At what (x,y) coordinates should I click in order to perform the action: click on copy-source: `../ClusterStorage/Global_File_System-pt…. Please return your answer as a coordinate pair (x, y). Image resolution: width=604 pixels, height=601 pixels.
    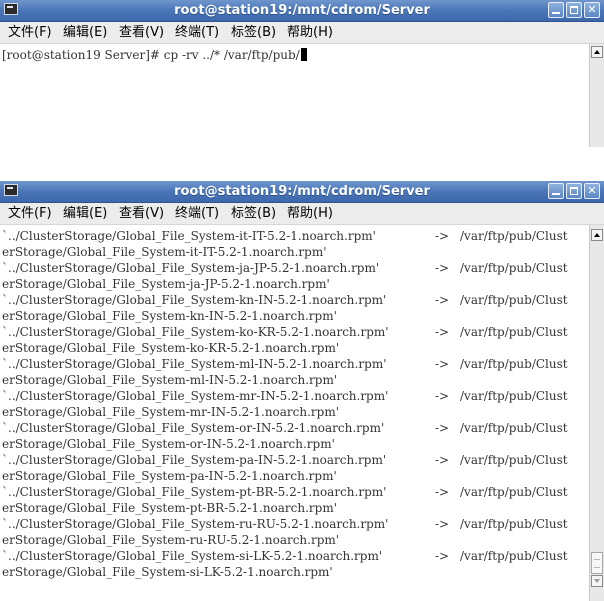
    Looking at the image, I should click on (194, 492).